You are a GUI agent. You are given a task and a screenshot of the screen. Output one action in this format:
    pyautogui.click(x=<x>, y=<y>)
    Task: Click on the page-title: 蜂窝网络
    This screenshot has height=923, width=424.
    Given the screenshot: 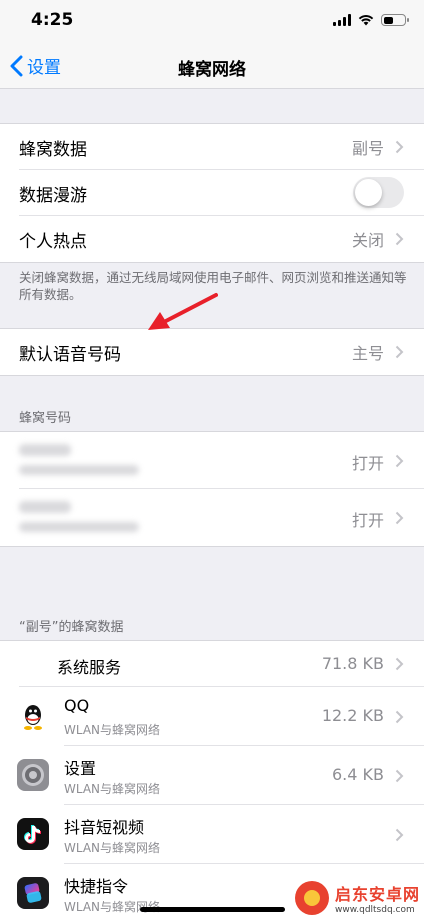 What is the action you would take?
    pyautogui.click(x=212, y=70)
    